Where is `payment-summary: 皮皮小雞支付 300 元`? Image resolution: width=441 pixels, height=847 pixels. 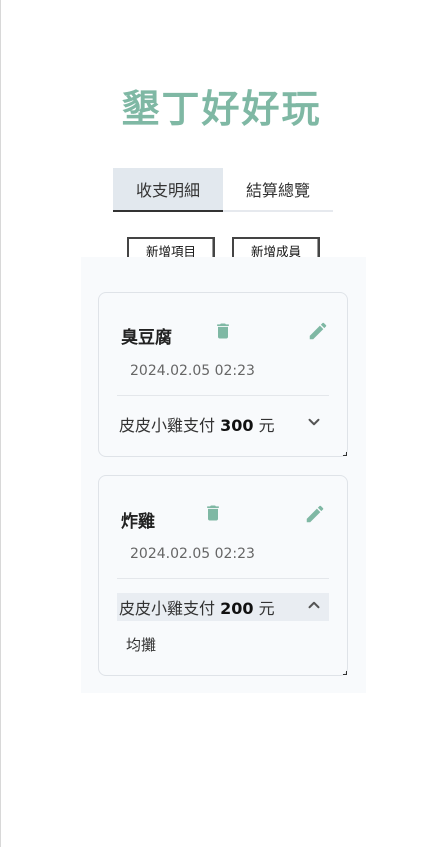
payment-summary: 皮皮小雞支付 300 元 is located at coordinates (223, 424).